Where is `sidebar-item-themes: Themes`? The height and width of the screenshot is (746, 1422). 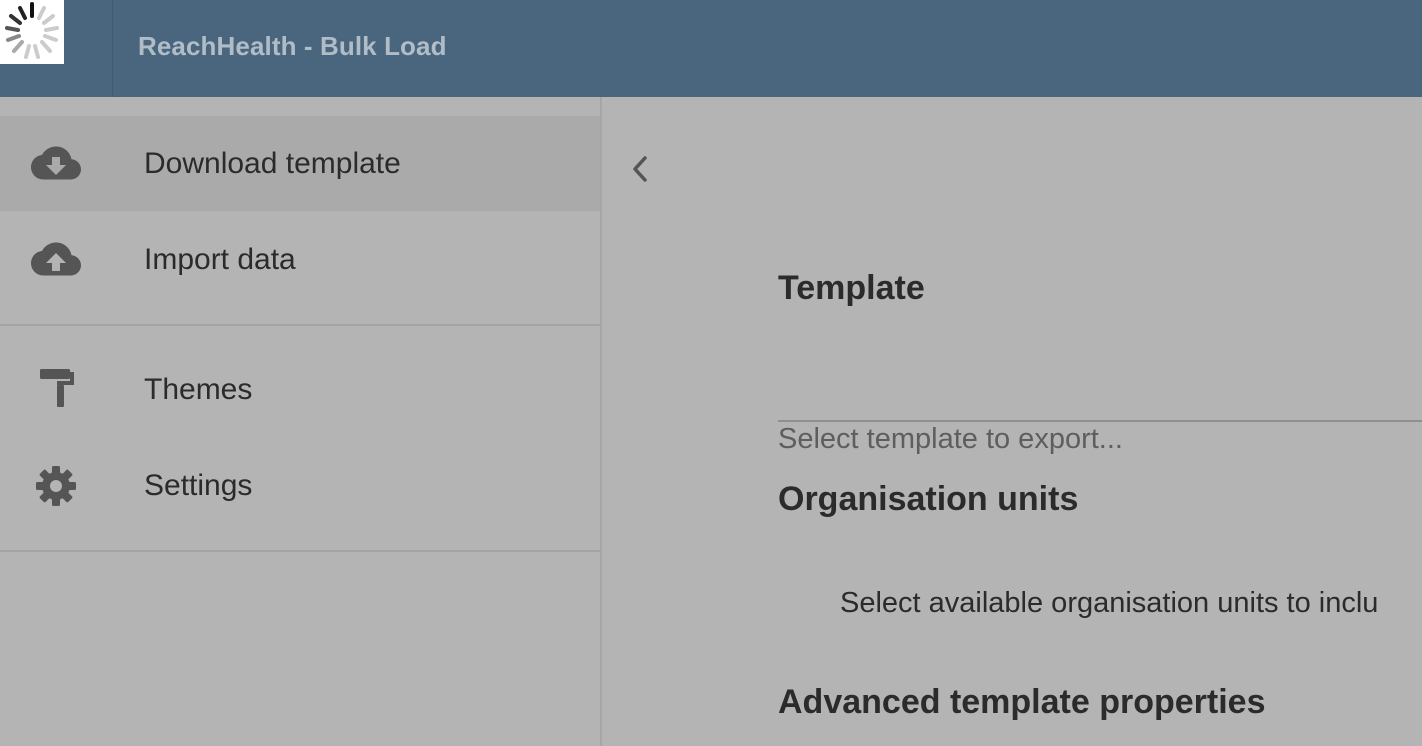
sidebar-item-themes: Themes is located at coordinates (300, 389).